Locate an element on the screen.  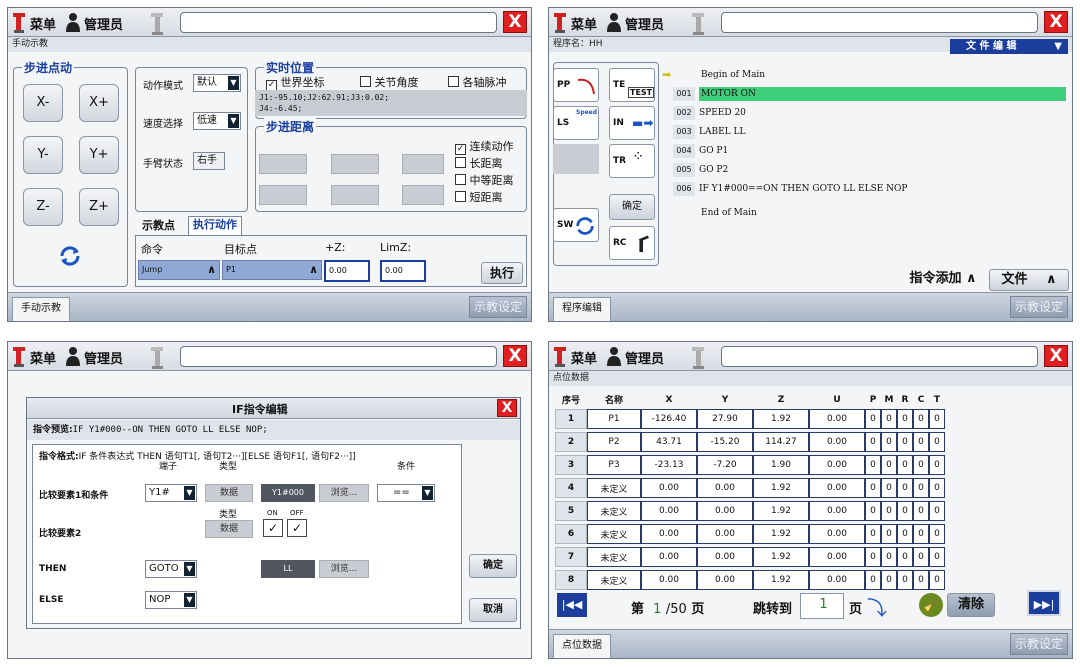
pp-instruction-button: PP is located at coordinates (576, 85).